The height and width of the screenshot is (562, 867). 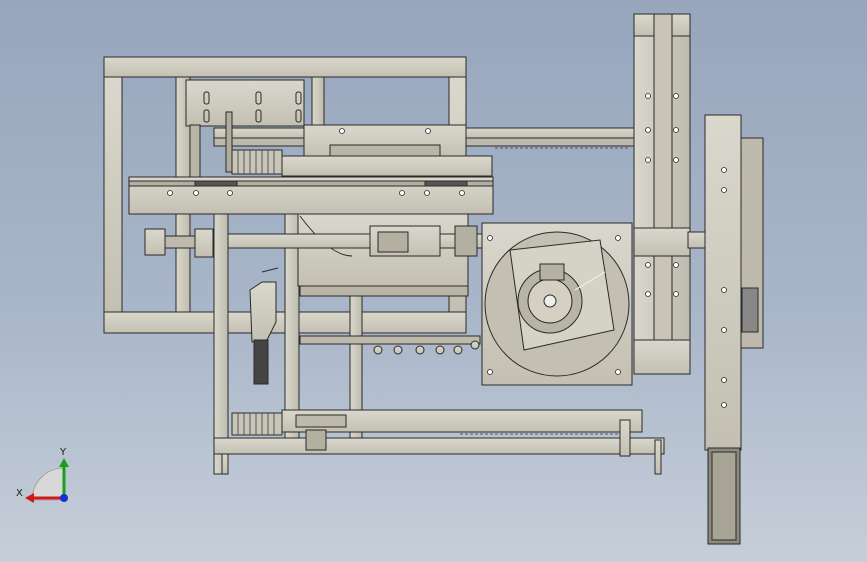 I want to click on vertical-column, so click(x=671, y=194).